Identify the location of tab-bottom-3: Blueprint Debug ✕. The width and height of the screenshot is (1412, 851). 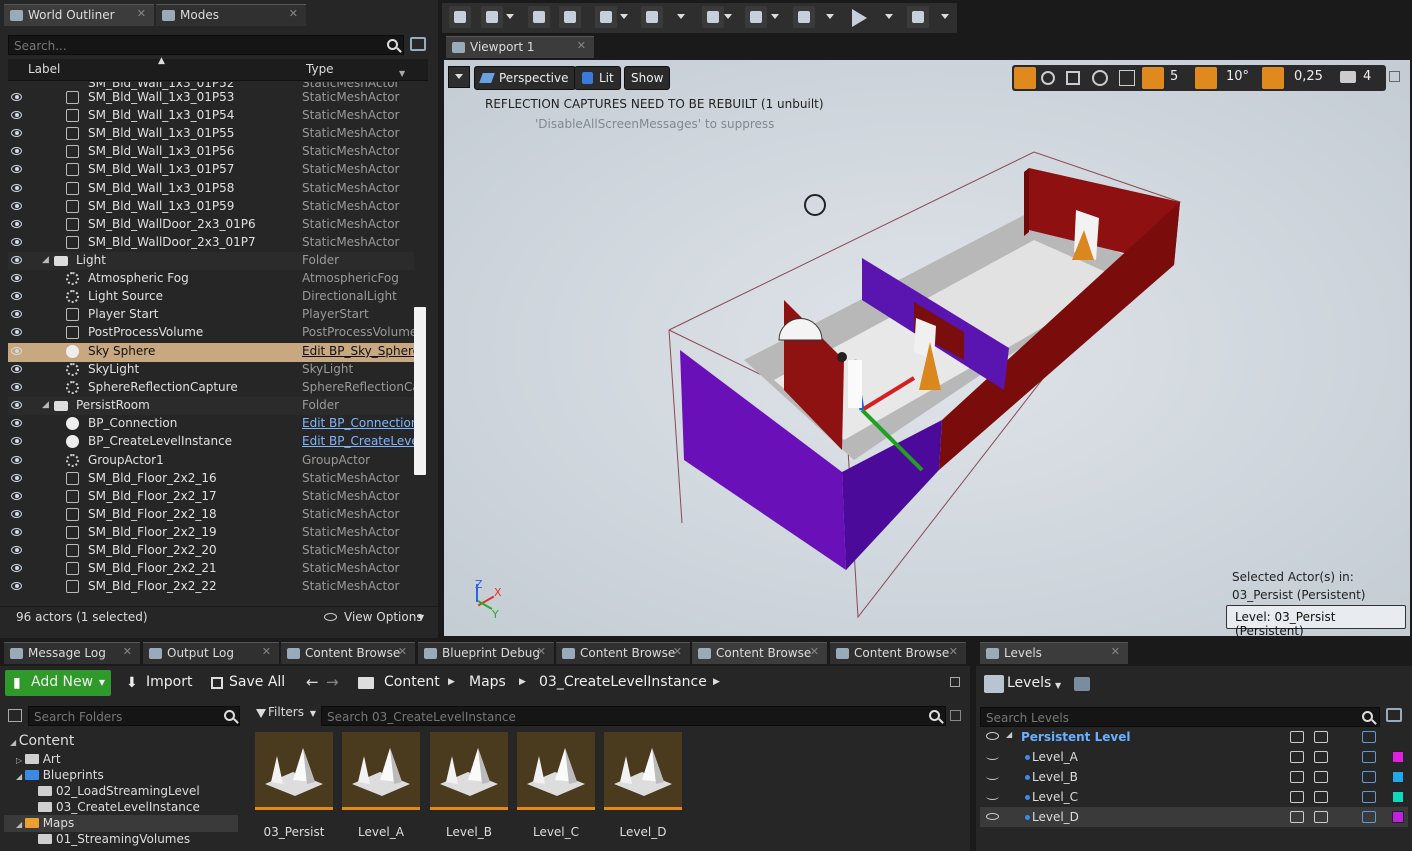
(486, 653).